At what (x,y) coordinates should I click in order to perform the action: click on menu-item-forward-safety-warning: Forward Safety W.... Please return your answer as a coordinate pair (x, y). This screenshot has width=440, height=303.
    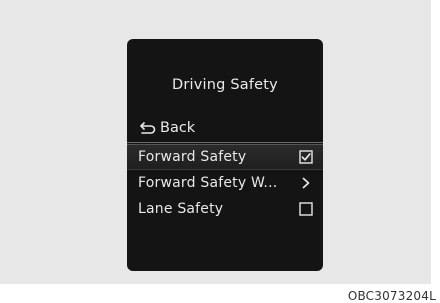
    Looking at the image, I should click on (225, 183).